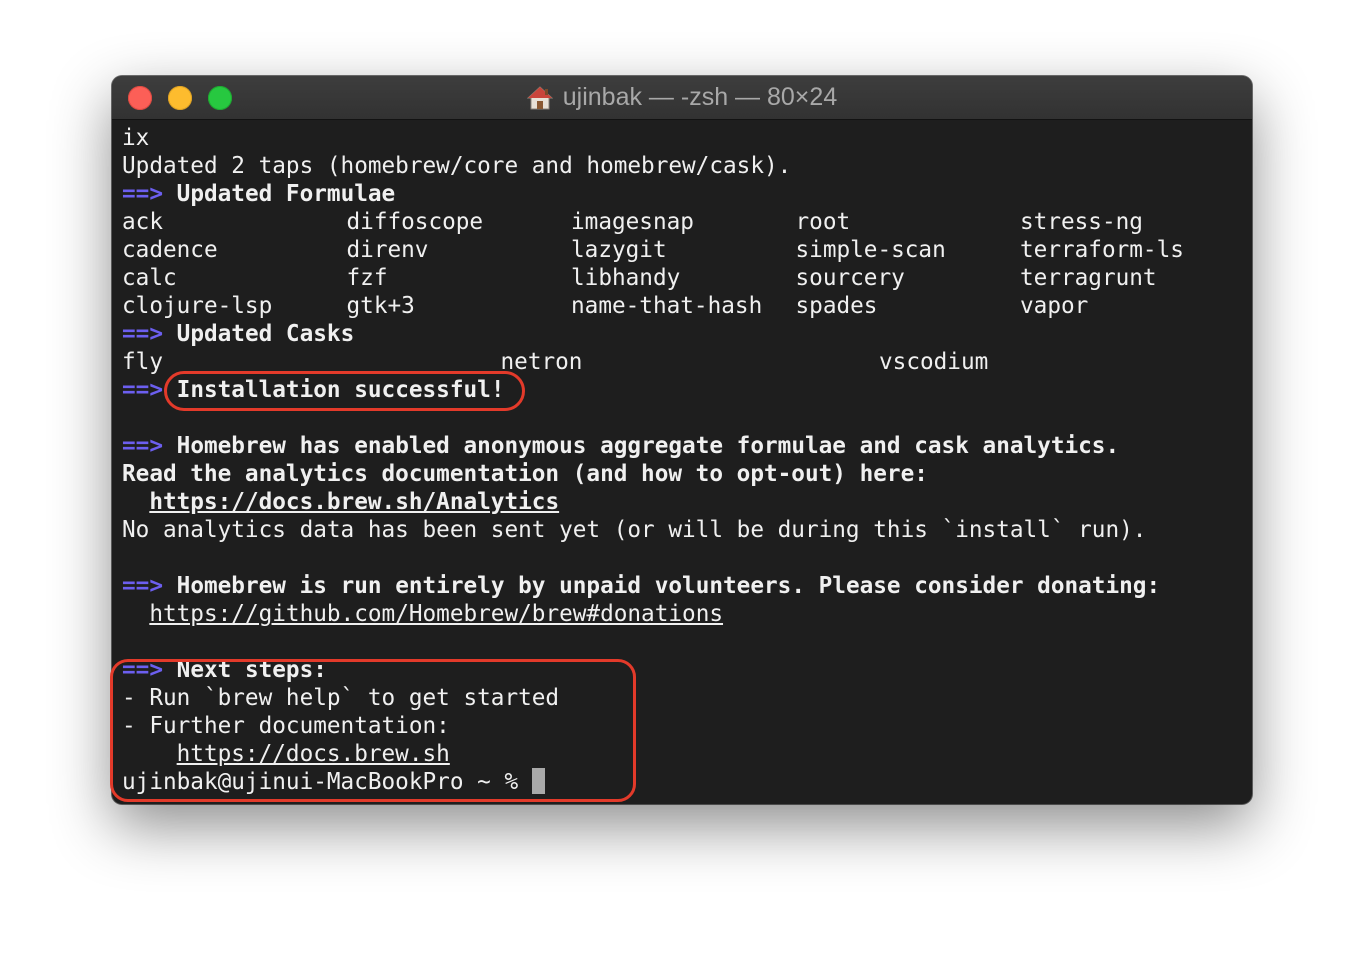 The height and width of the screenshot is (954, 1364). I want to click on cask-name: vscodium, so click(934, 362).